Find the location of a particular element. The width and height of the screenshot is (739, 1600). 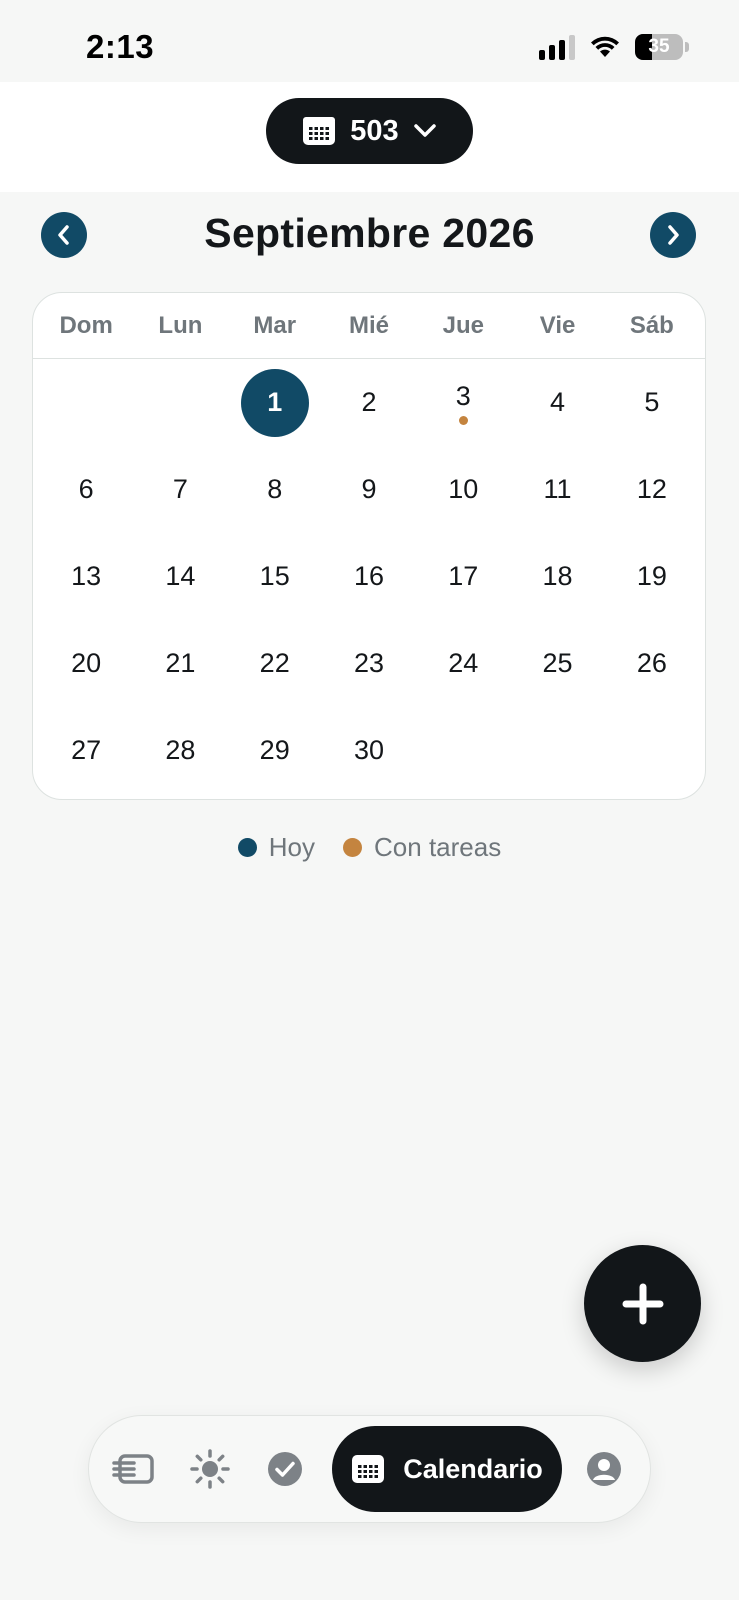

group-selector-button: 503 is located at coordinates (369, 131).